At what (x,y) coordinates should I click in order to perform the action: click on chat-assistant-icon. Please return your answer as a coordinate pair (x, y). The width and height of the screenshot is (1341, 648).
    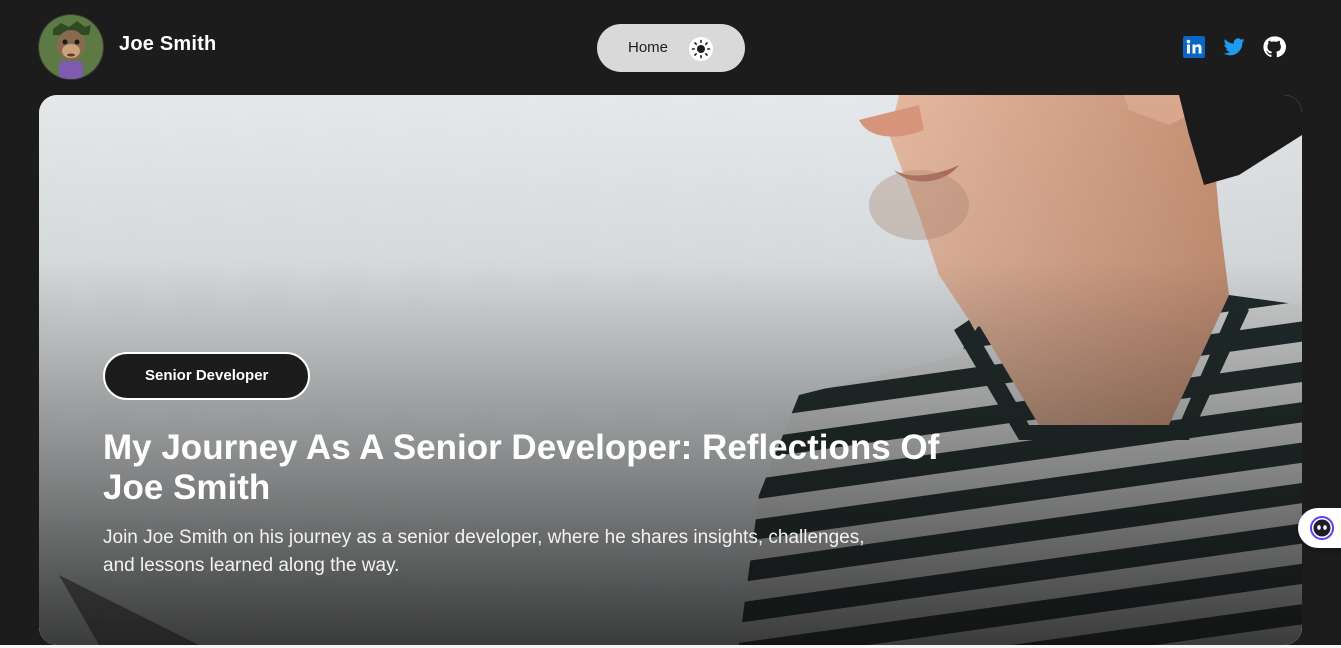
    Looking at the image, I should click on (1319, 528).